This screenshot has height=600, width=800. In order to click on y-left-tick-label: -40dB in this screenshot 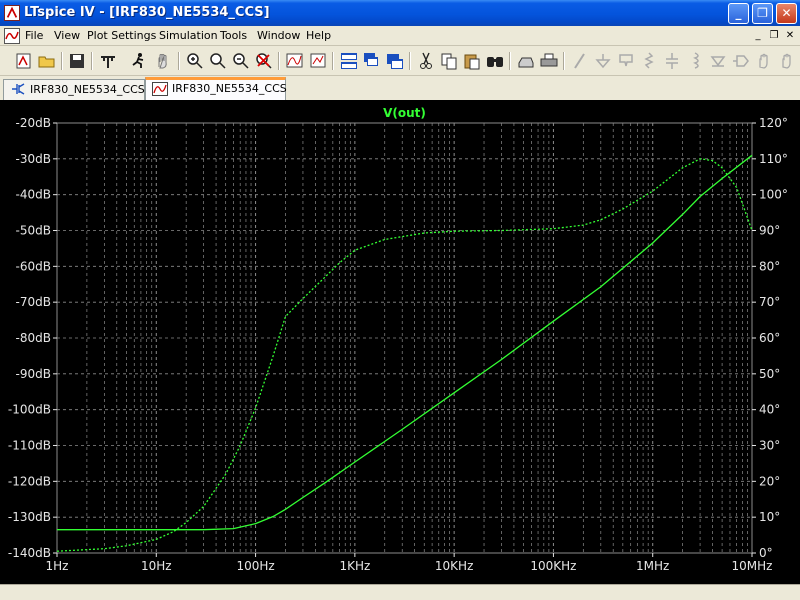, I will do `click(33, 195)`.